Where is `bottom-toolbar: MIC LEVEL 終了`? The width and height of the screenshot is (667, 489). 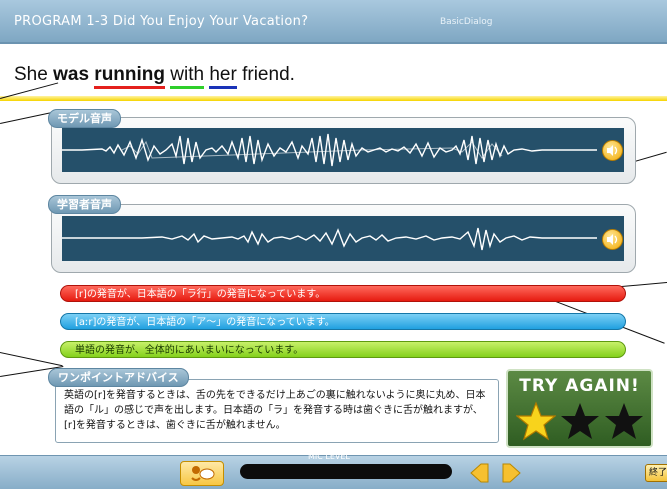 bottom-toolbar: MIC LEVEL 終了 is located at coordinates (333, 470).